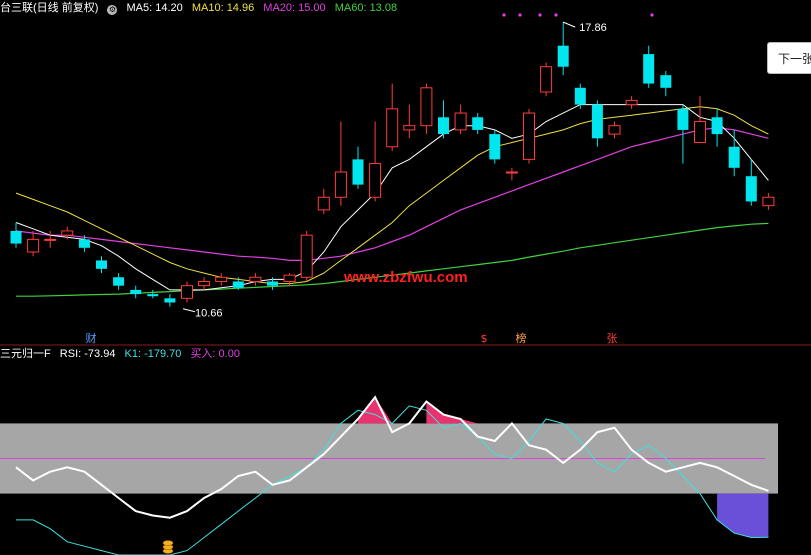 This screenshot has height=555, width=811. I want to click on event-marker: 张, so click(612, 338).